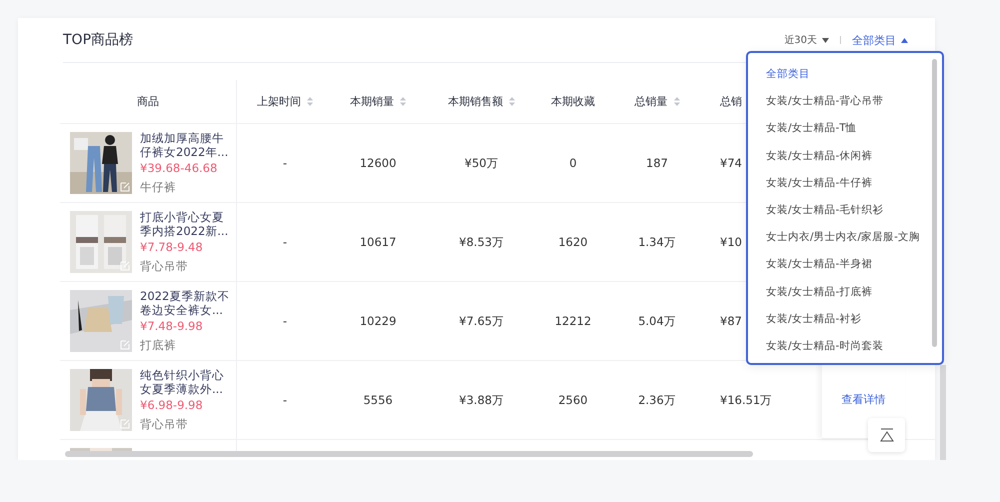 The width and height of the screenshot is (1000, 502). What do you see at coordinates (378, 242) in the screenshot?
I see `table-cell: 10617` at bounding box center [378, 242].